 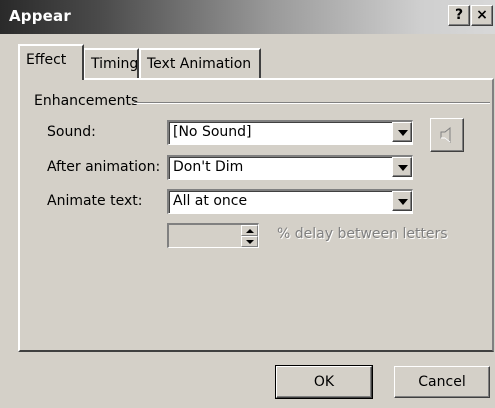 What do you see at coordinates (442, 382) in the screenshot?
I see `cancel-button: Cancel` at bounding box center [442, 382].